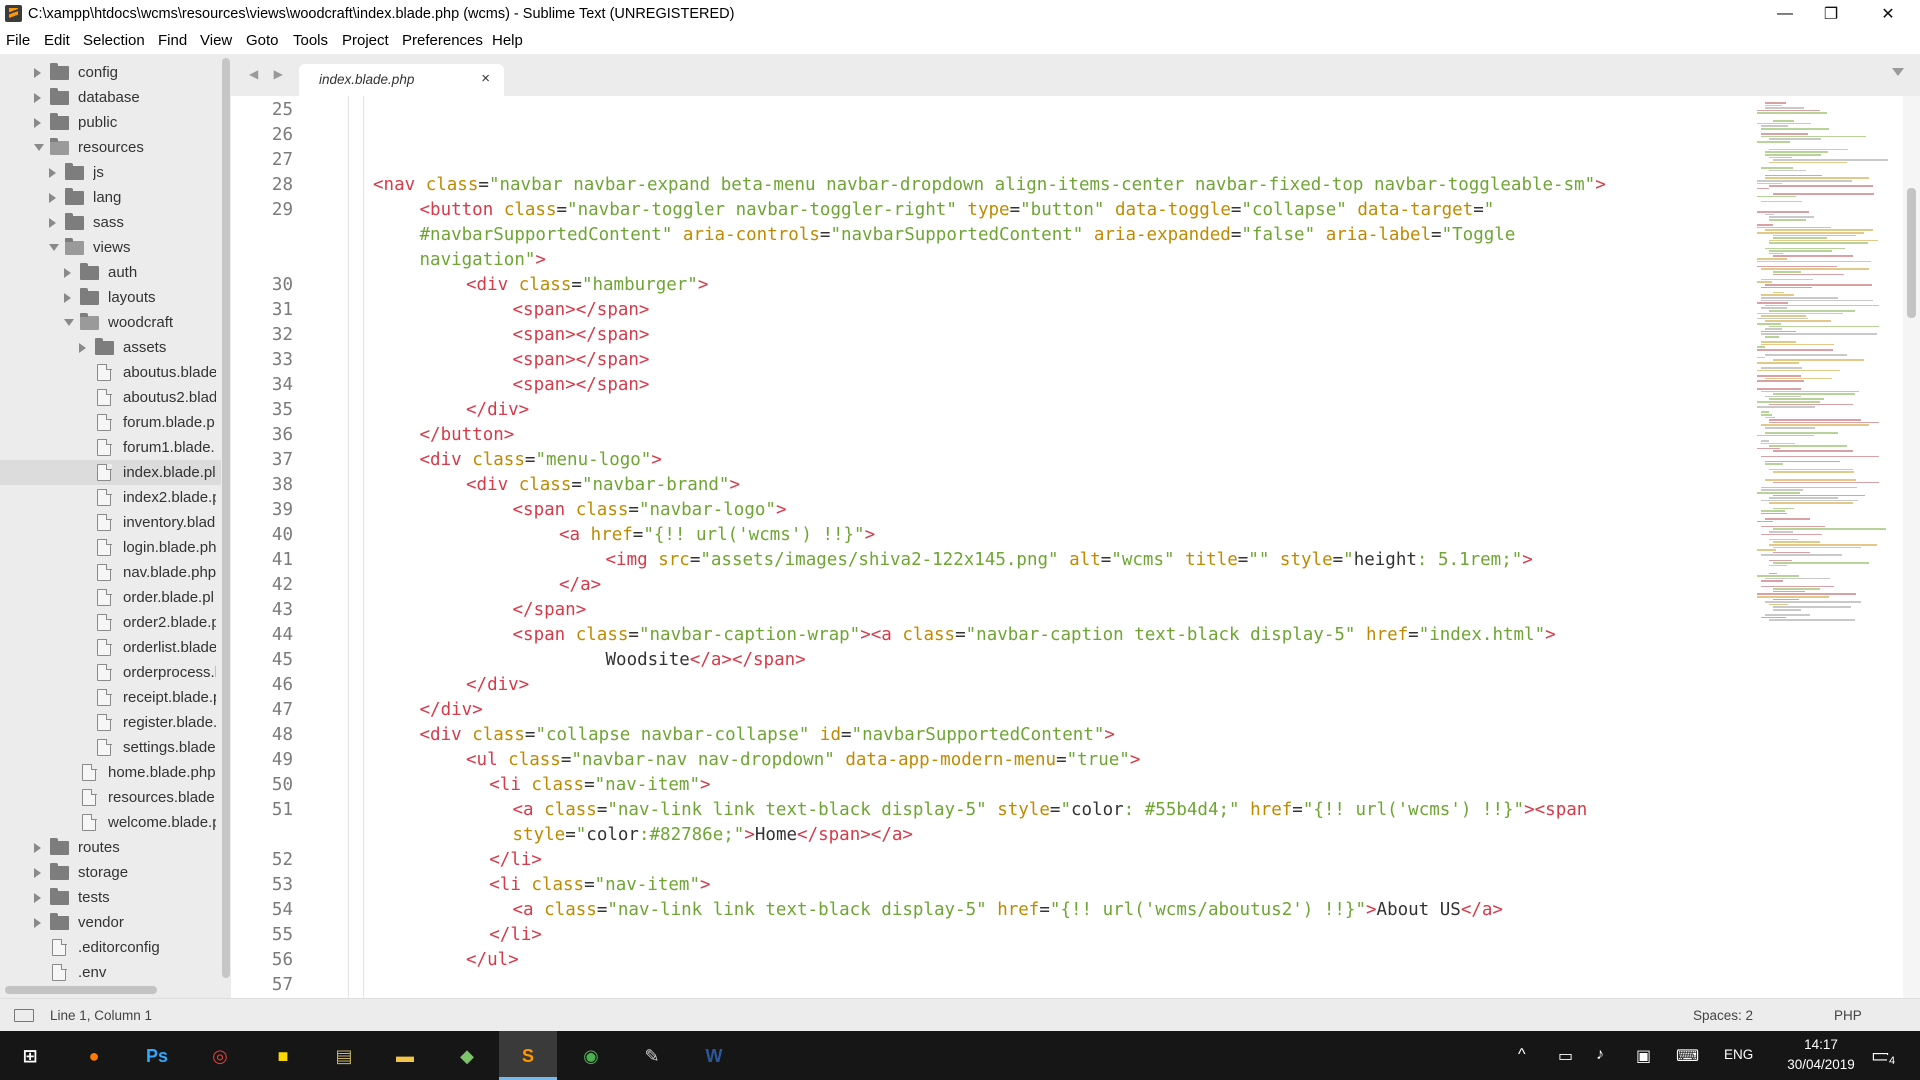 This screenshot has height=1080, width=1920. Describe the element at coordinates (1687, 1056) in the screenshot. I see `keyboard-icon: ⌨` at that location.